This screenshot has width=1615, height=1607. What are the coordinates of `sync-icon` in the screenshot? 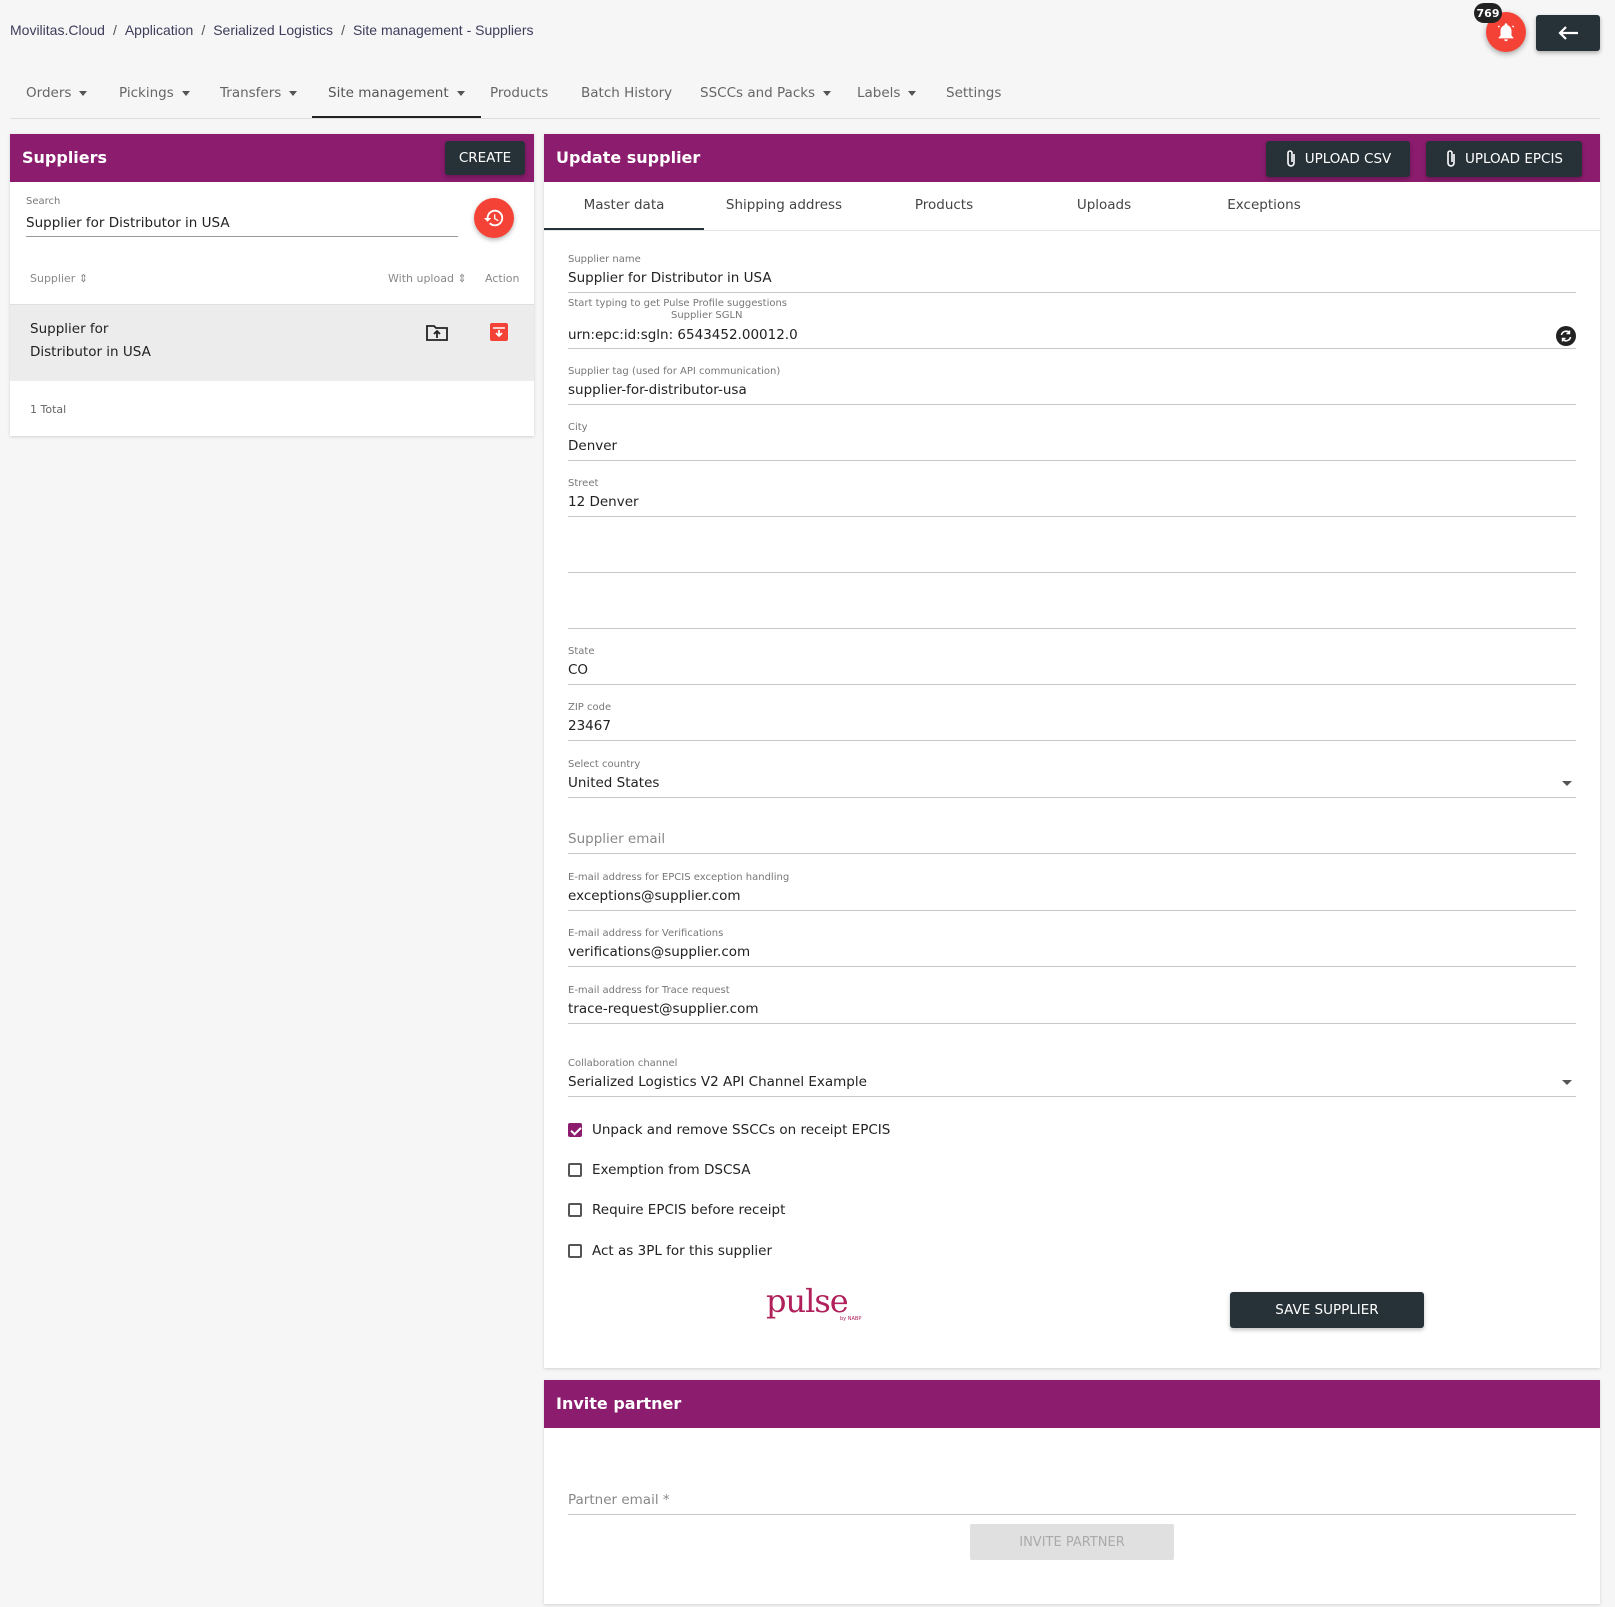 It's located at (1566, 336).